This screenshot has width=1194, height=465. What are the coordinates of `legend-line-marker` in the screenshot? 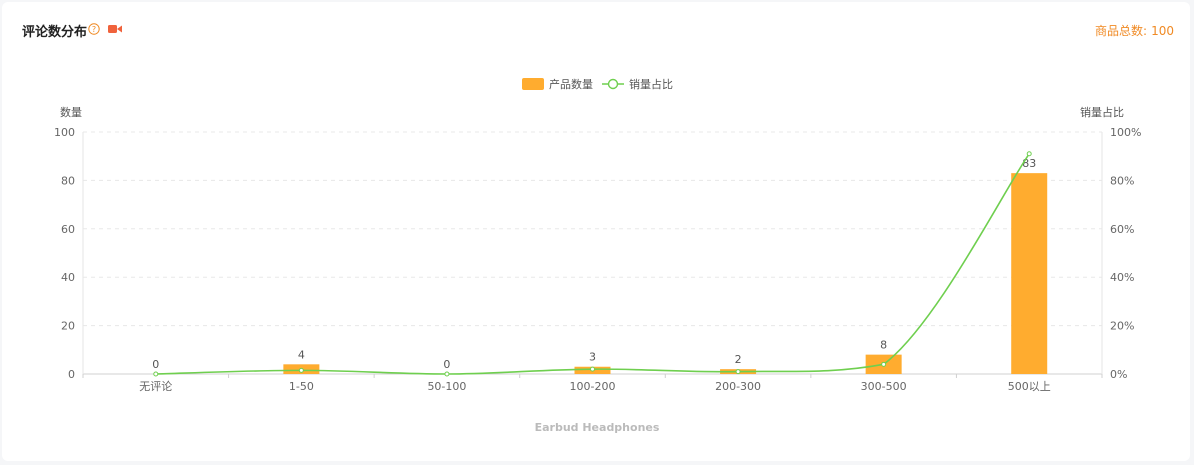 It's located at (613, 84).